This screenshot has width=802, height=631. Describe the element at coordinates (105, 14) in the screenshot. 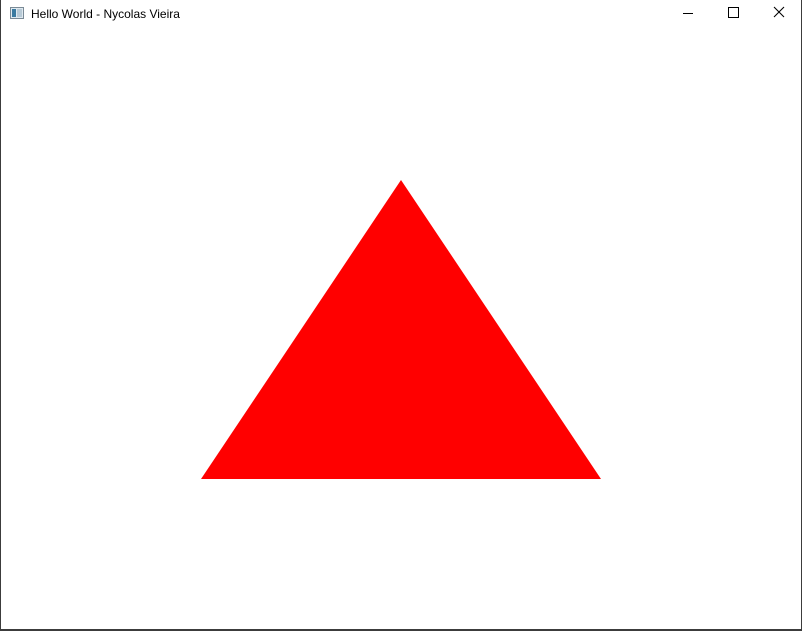

I see `window-title: Hello World - Nycolas Vieira` at that location.